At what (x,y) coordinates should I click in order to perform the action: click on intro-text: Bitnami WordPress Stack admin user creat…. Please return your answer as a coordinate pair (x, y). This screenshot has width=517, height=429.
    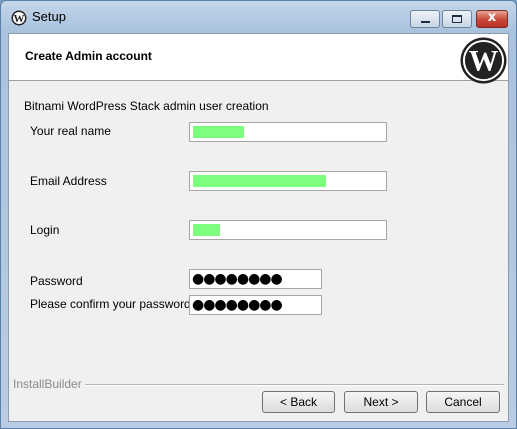
    Looking at the image, I should click on (146, 106).